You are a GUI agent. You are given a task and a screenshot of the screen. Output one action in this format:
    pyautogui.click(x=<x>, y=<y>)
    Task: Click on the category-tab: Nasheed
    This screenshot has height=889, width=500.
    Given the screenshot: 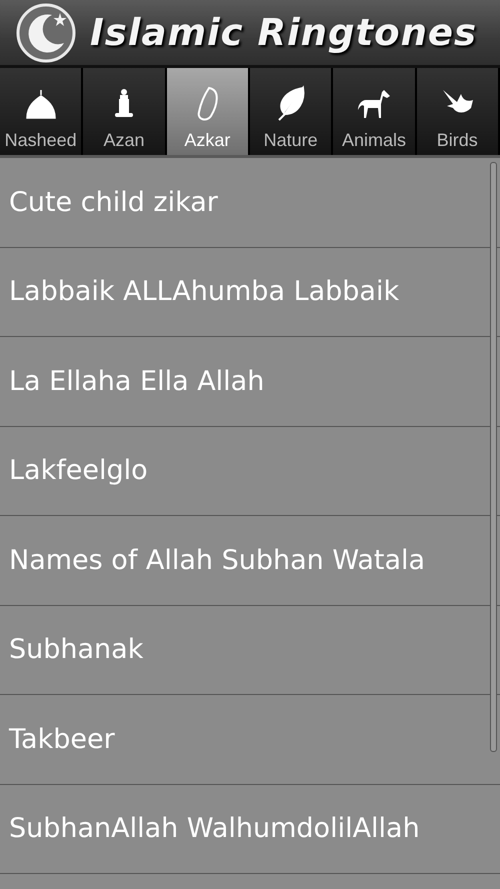 What is the action you would take?
    pyautogui.click(x=42, y=111)
    